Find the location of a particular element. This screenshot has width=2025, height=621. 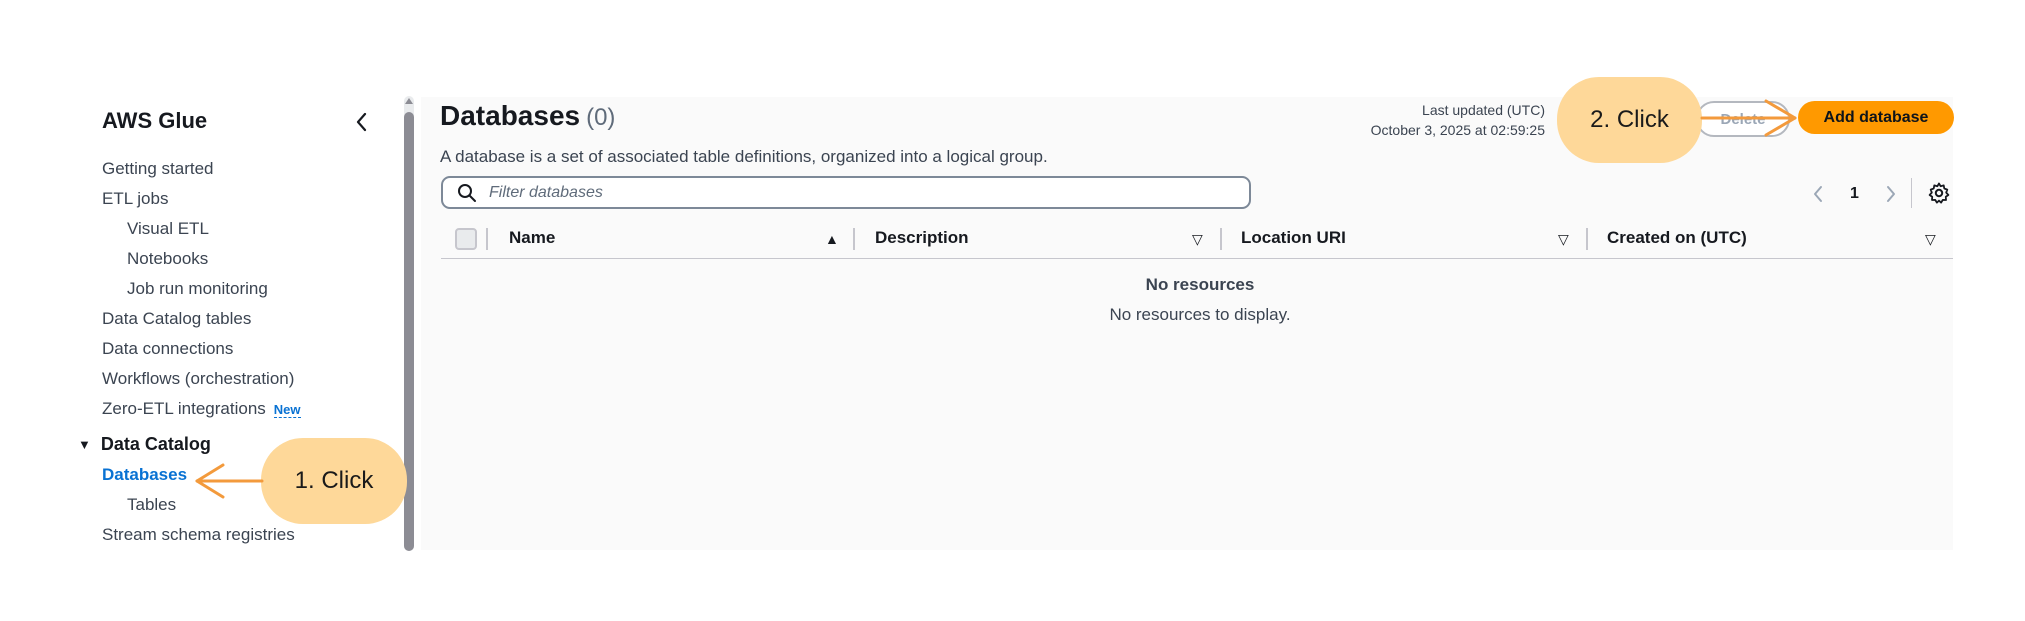

sidebar-item-label: Zero-ETL integrations is located at coordinates (184, 408).